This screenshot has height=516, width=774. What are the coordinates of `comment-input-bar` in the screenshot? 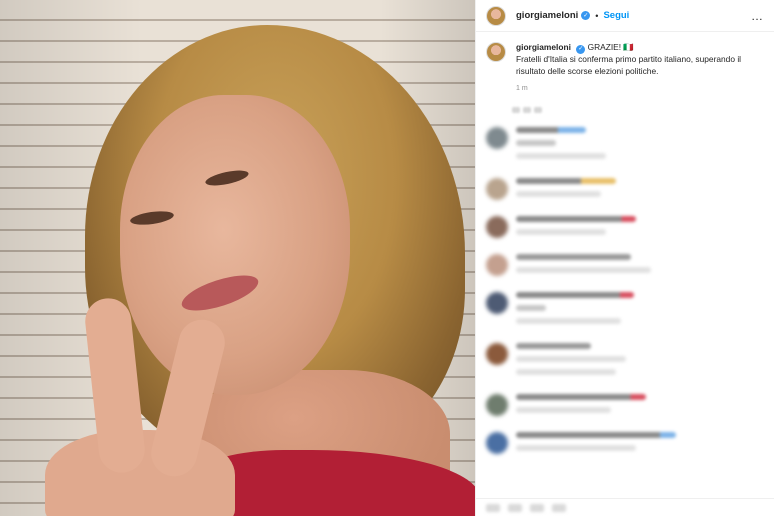 It's located at (625, 507).